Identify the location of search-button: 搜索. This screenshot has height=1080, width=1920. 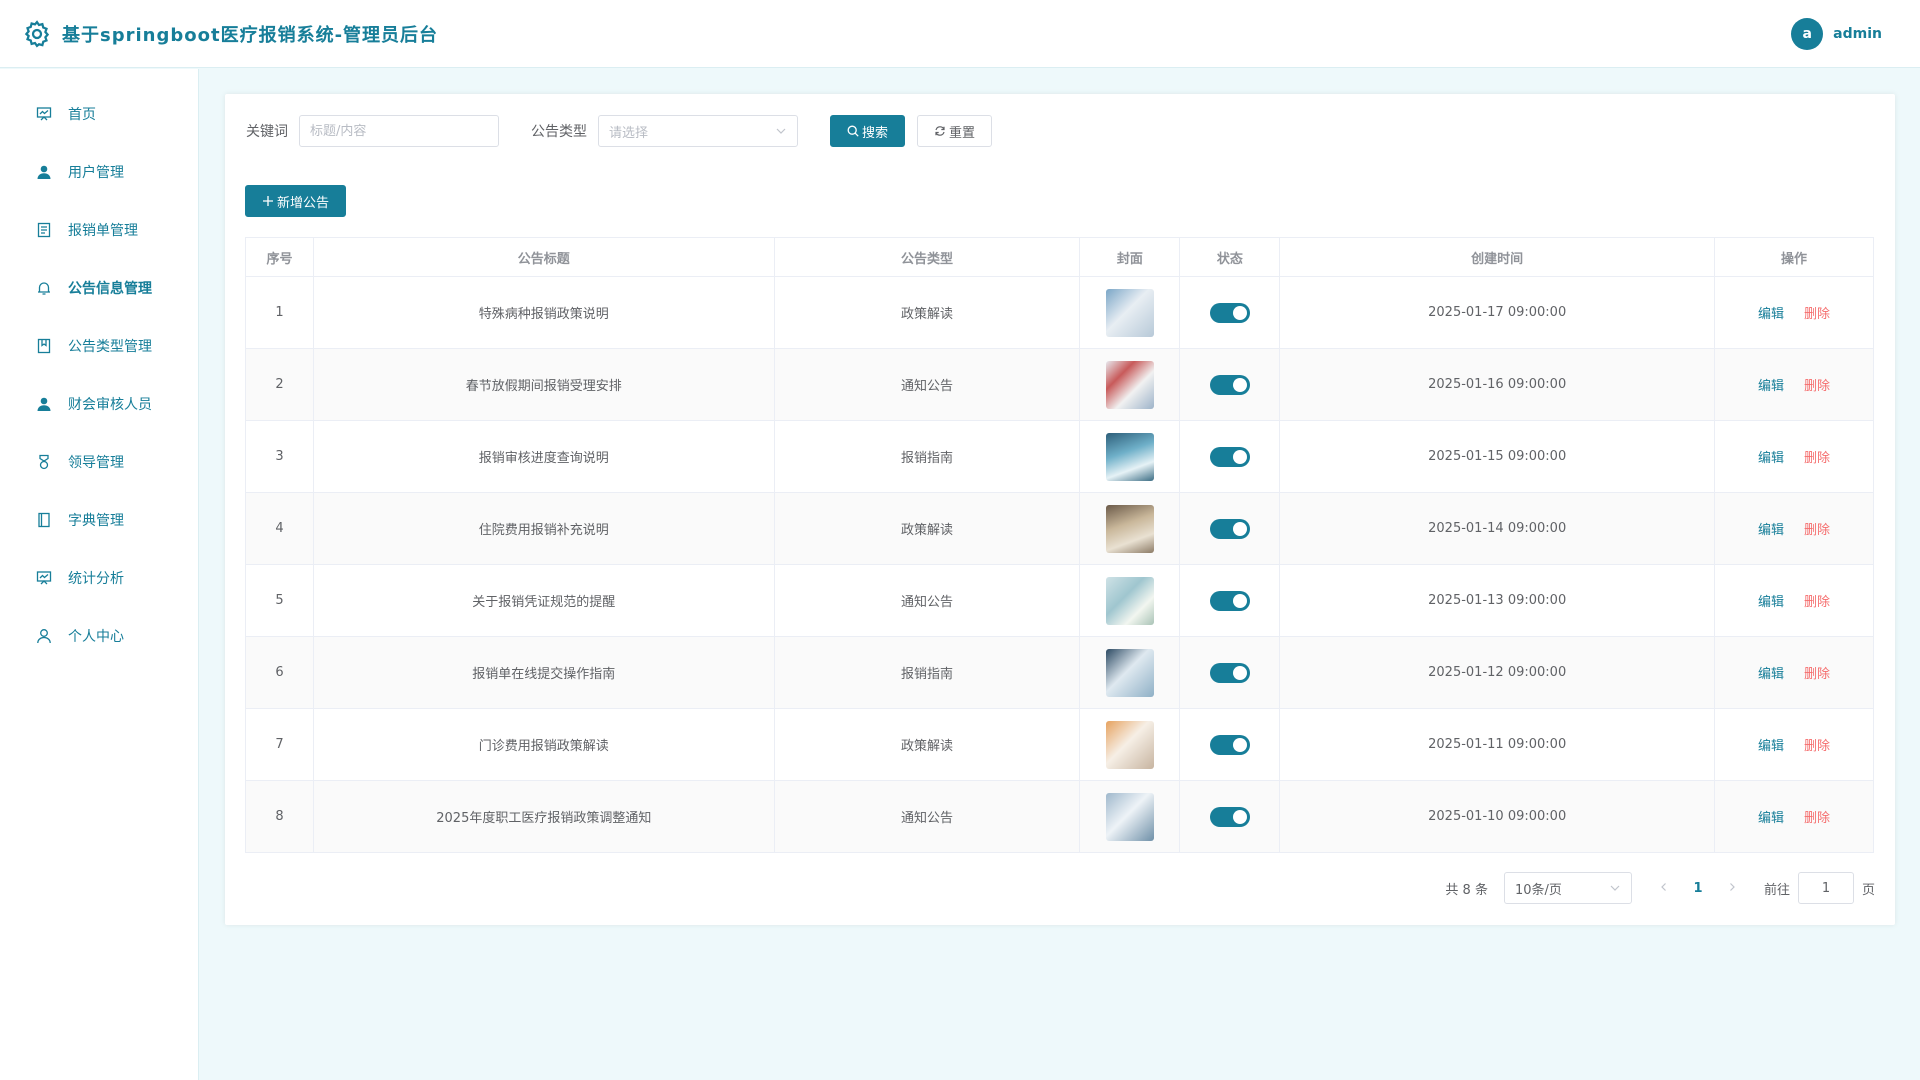
(868, 131).